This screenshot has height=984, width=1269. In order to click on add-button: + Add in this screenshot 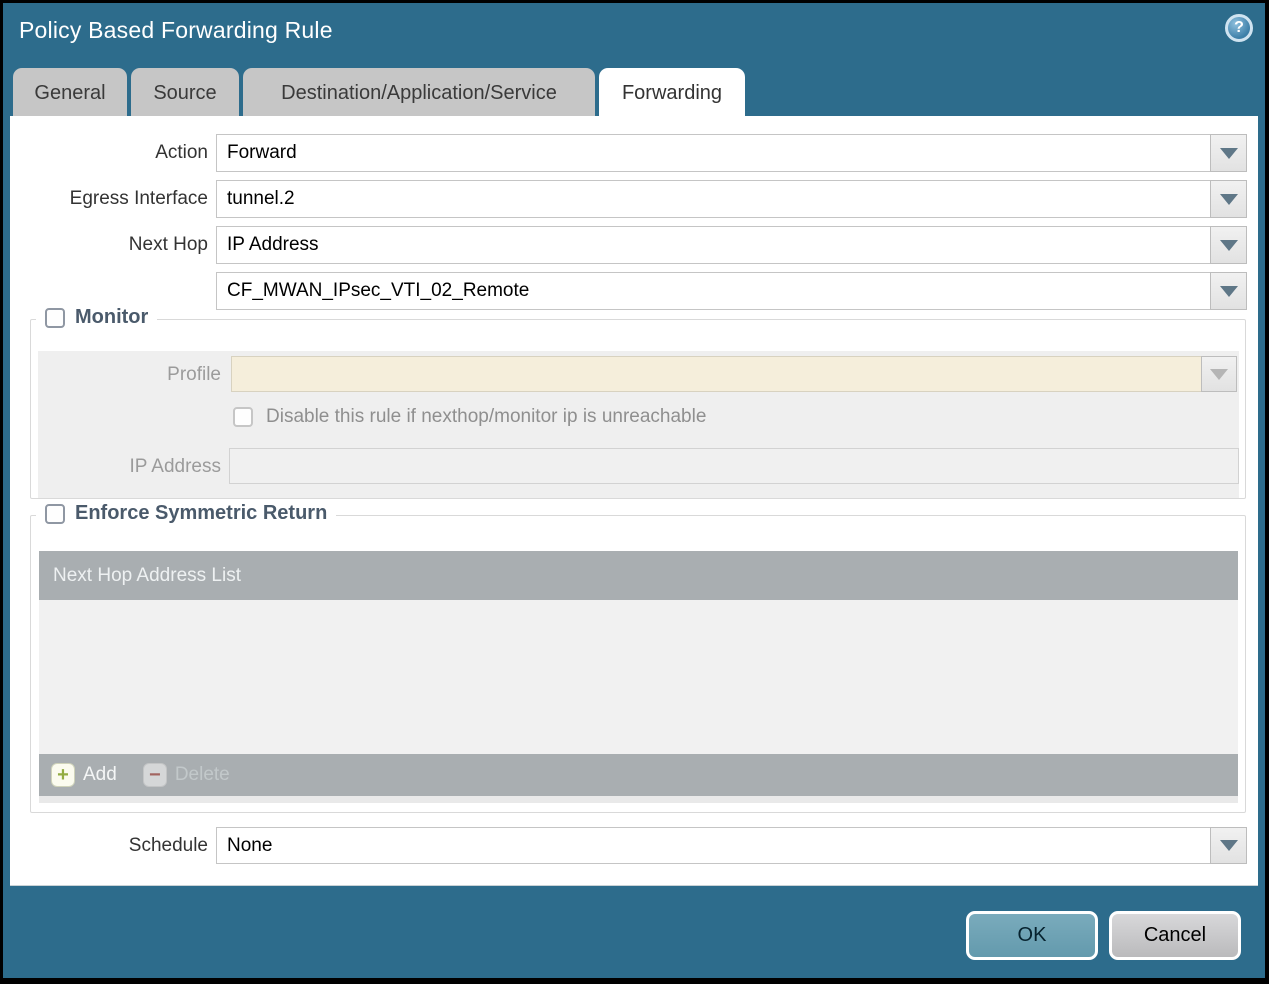, I will do `click(84, 775)`.